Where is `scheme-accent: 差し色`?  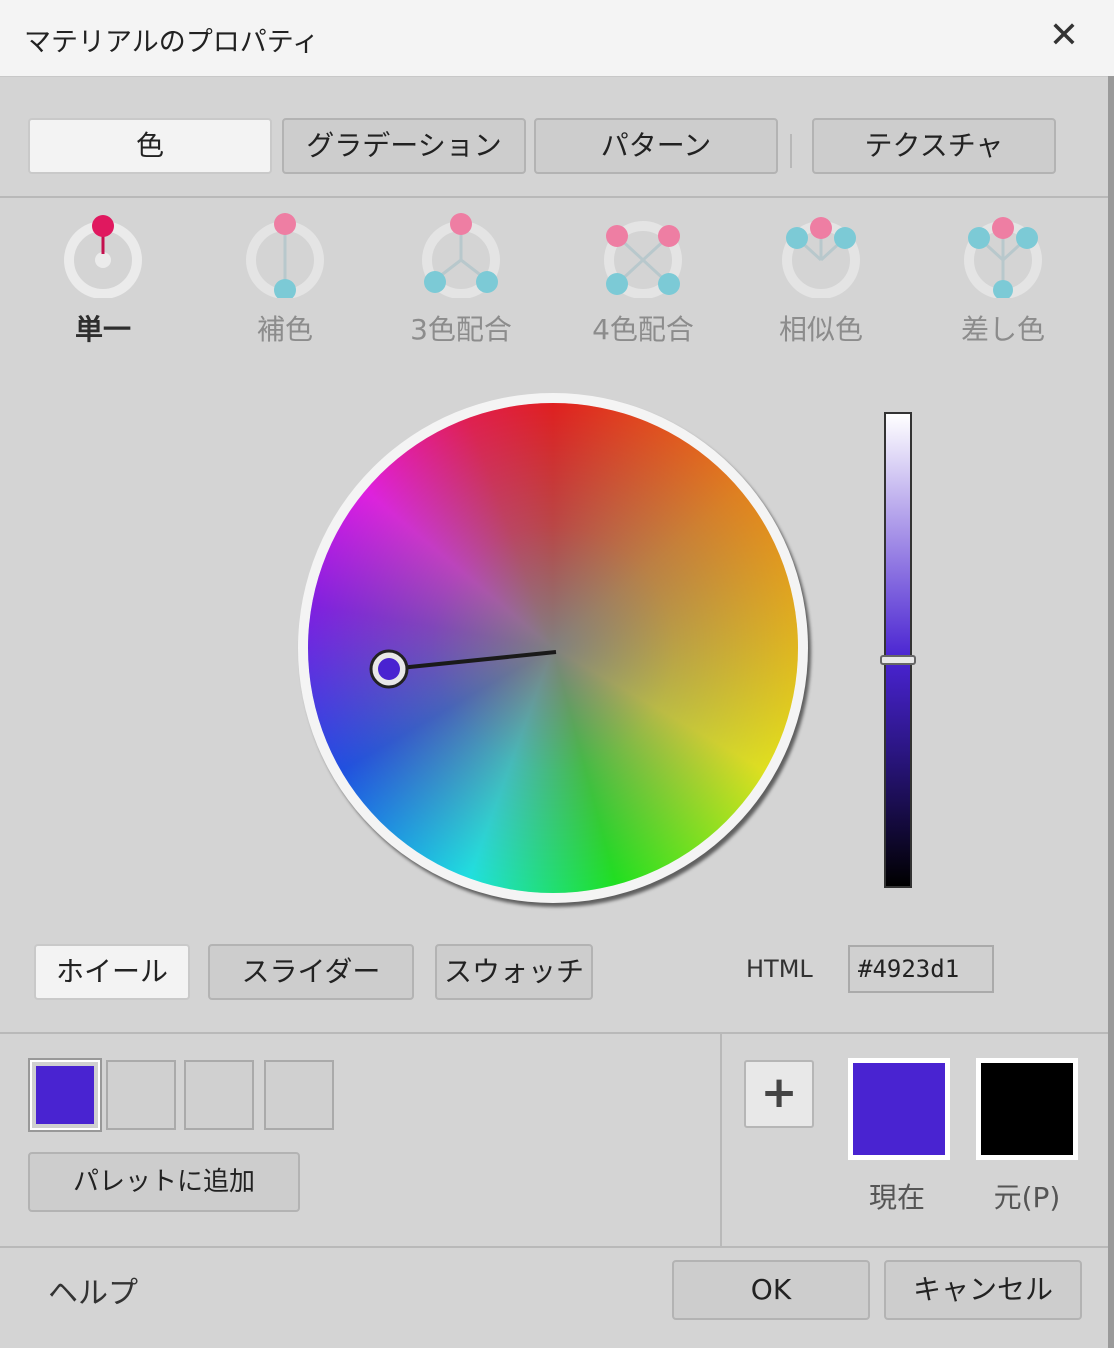 scheme-accent: 差し色 is located at coordinates (1003, 280).